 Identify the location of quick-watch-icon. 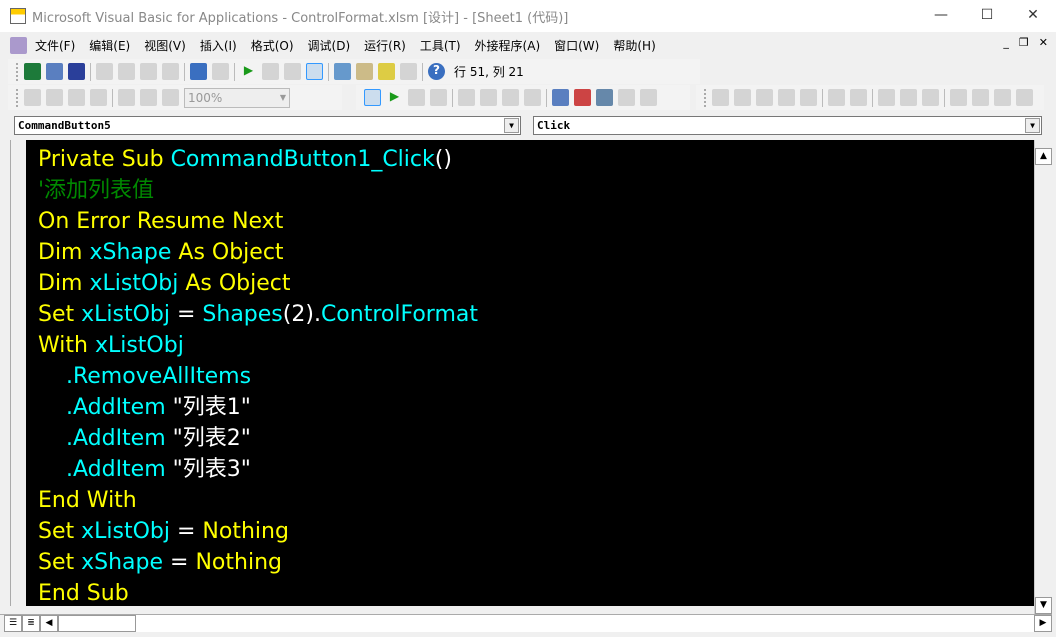
(626, 97).